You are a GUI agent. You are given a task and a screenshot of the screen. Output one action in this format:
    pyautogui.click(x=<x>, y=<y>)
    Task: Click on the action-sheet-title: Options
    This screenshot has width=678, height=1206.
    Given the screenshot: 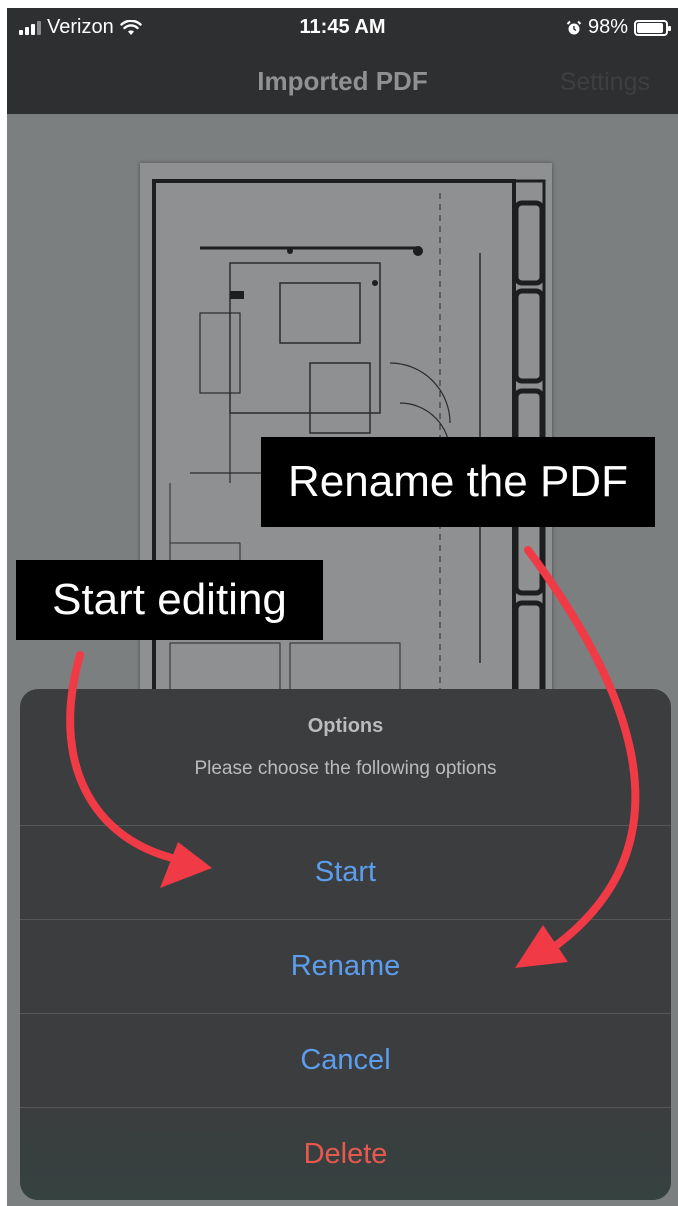 What is the action you would take?
    pyautogui.click(x=345, y=726)
    